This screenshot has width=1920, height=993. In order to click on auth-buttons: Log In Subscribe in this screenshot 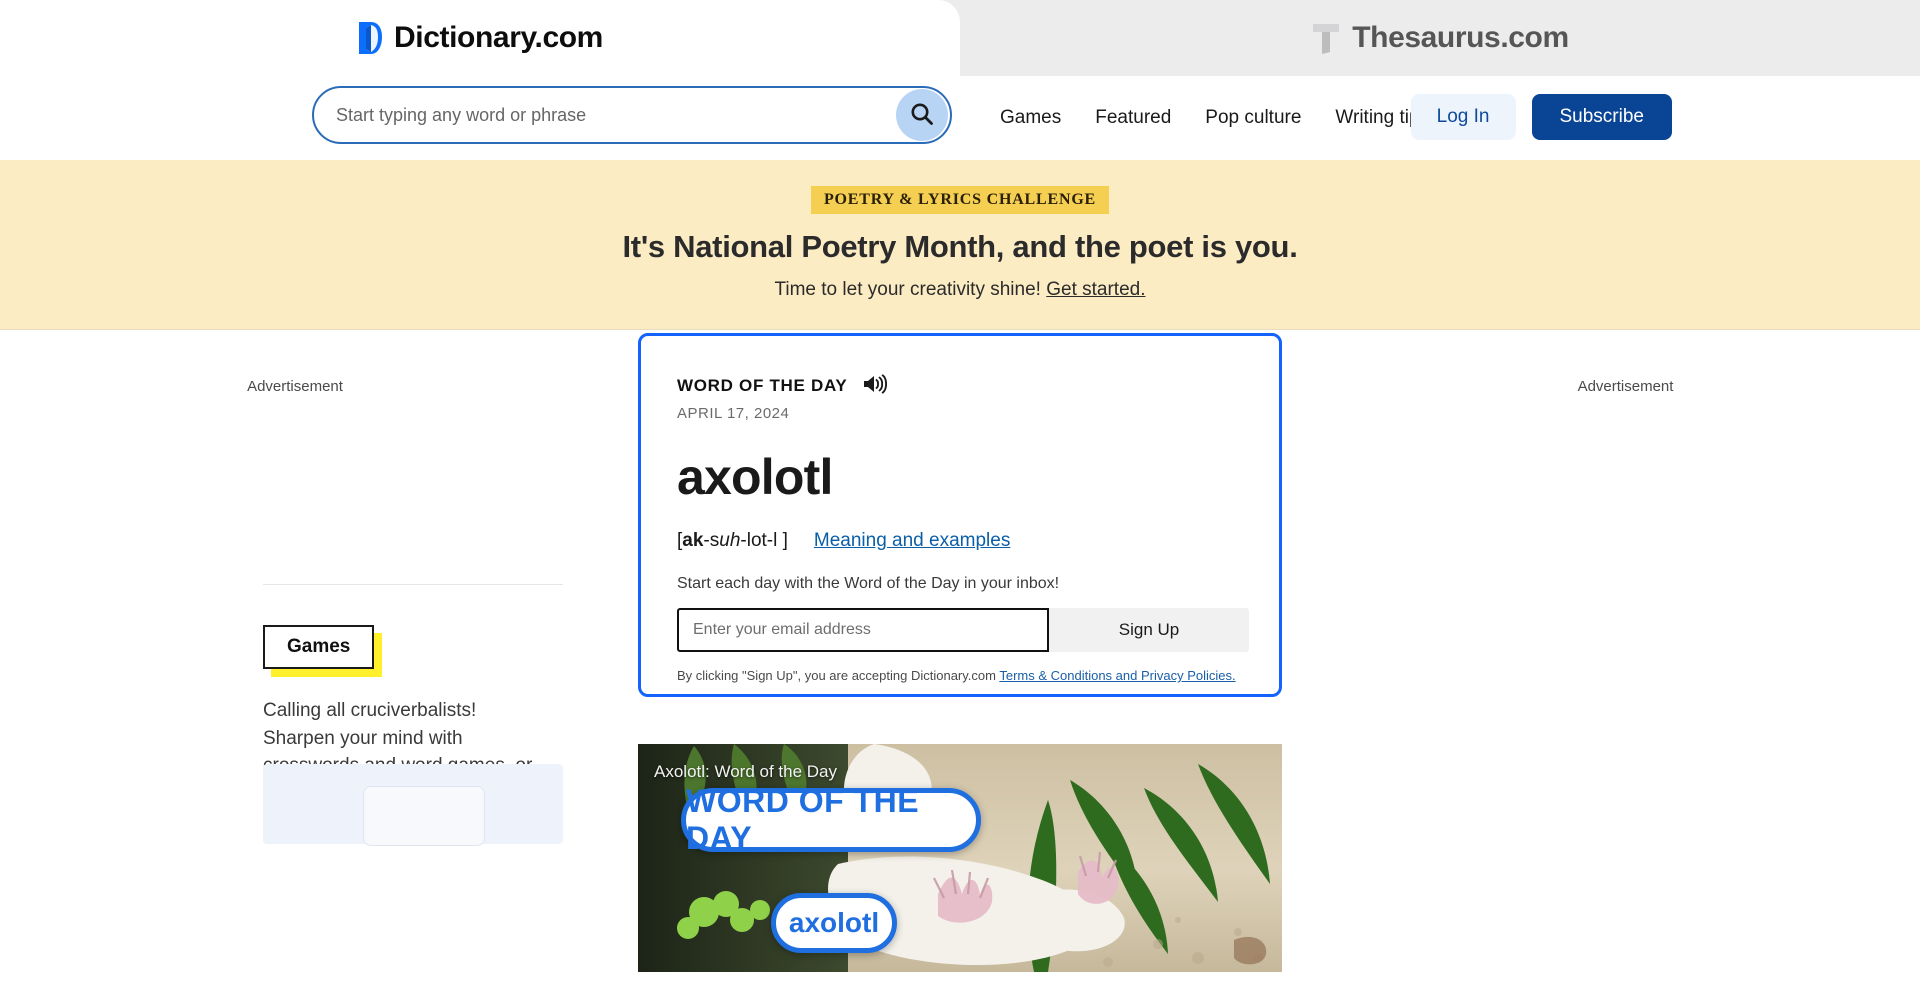, I will do `click(1541, 117)`.